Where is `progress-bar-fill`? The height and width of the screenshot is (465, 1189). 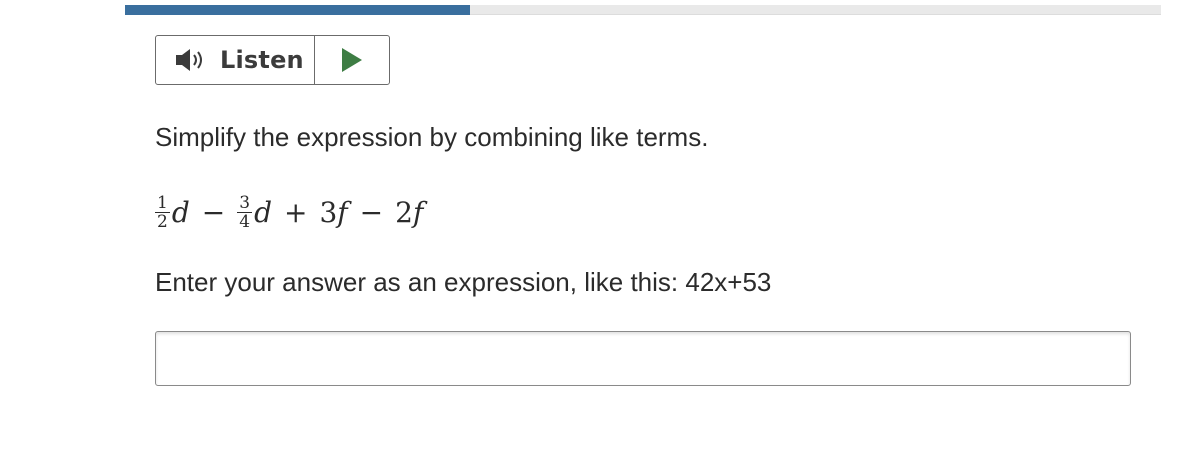
progress-bar-fill is located at coordinates (297, 10).